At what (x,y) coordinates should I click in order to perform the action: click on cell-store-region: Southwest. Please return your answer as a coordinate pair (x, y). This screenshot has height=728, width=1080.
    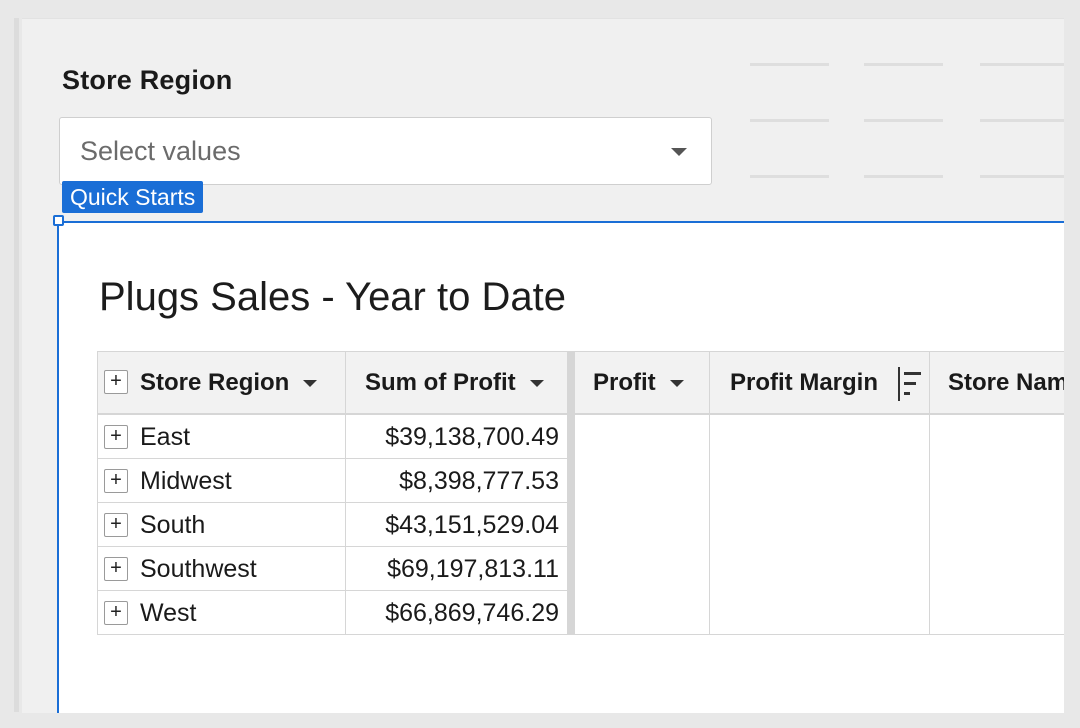
    Looking at the image, I should click on (198, 569).